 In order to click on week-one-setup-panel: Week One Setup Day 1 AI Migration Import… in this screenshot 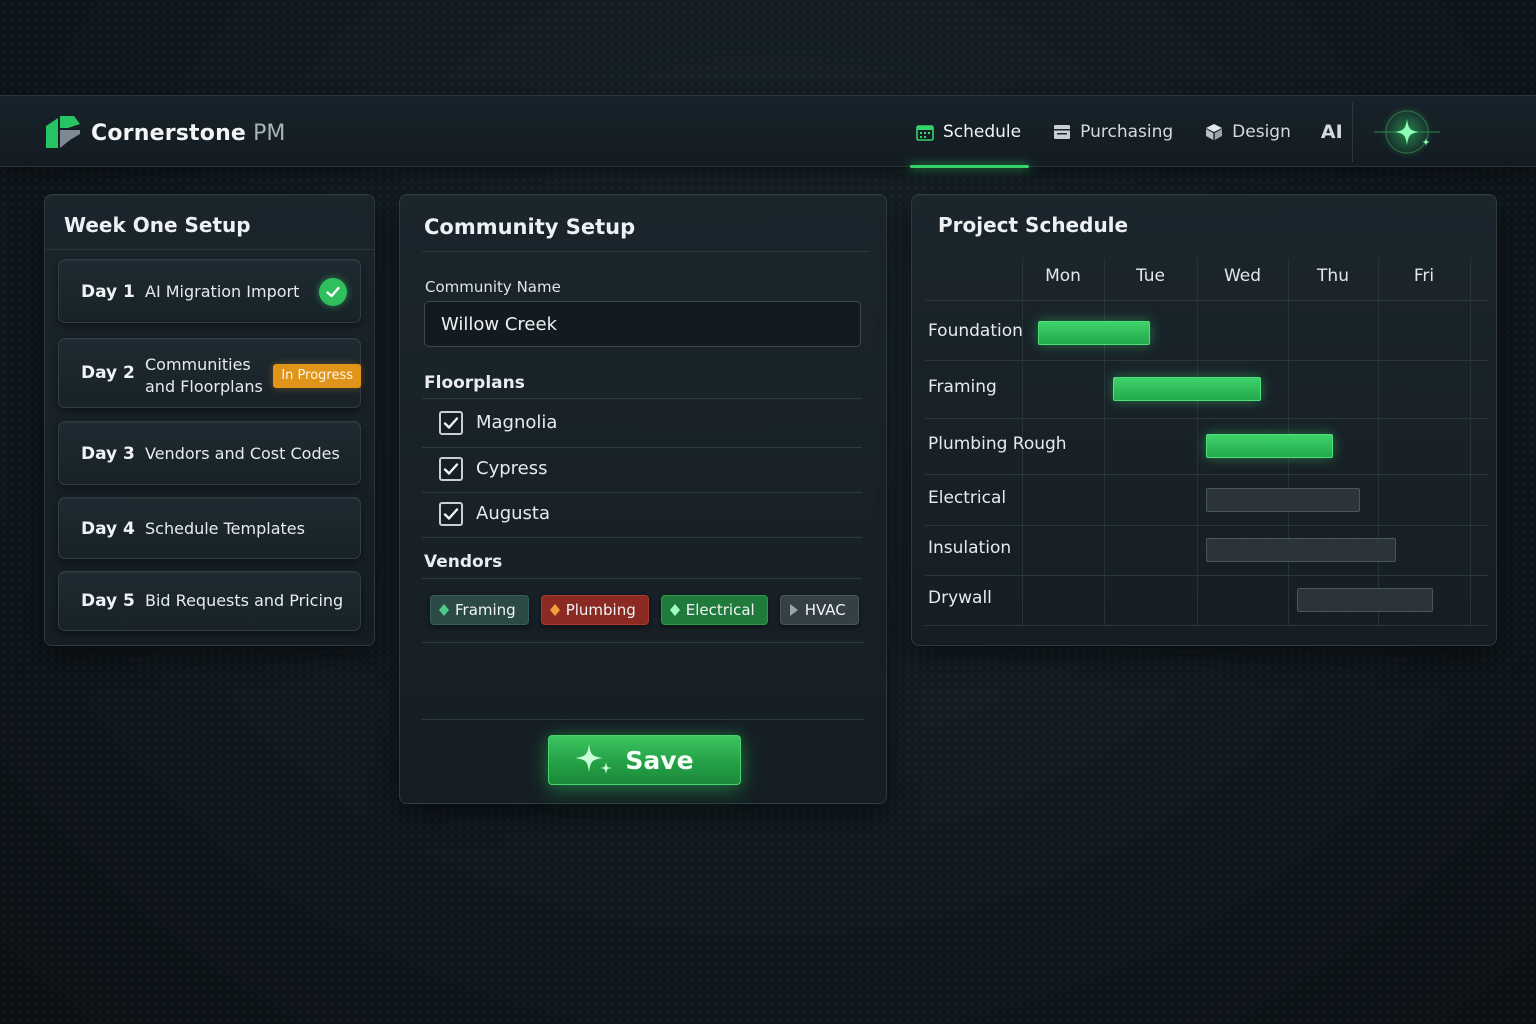, I will do `click(209, 420)`.